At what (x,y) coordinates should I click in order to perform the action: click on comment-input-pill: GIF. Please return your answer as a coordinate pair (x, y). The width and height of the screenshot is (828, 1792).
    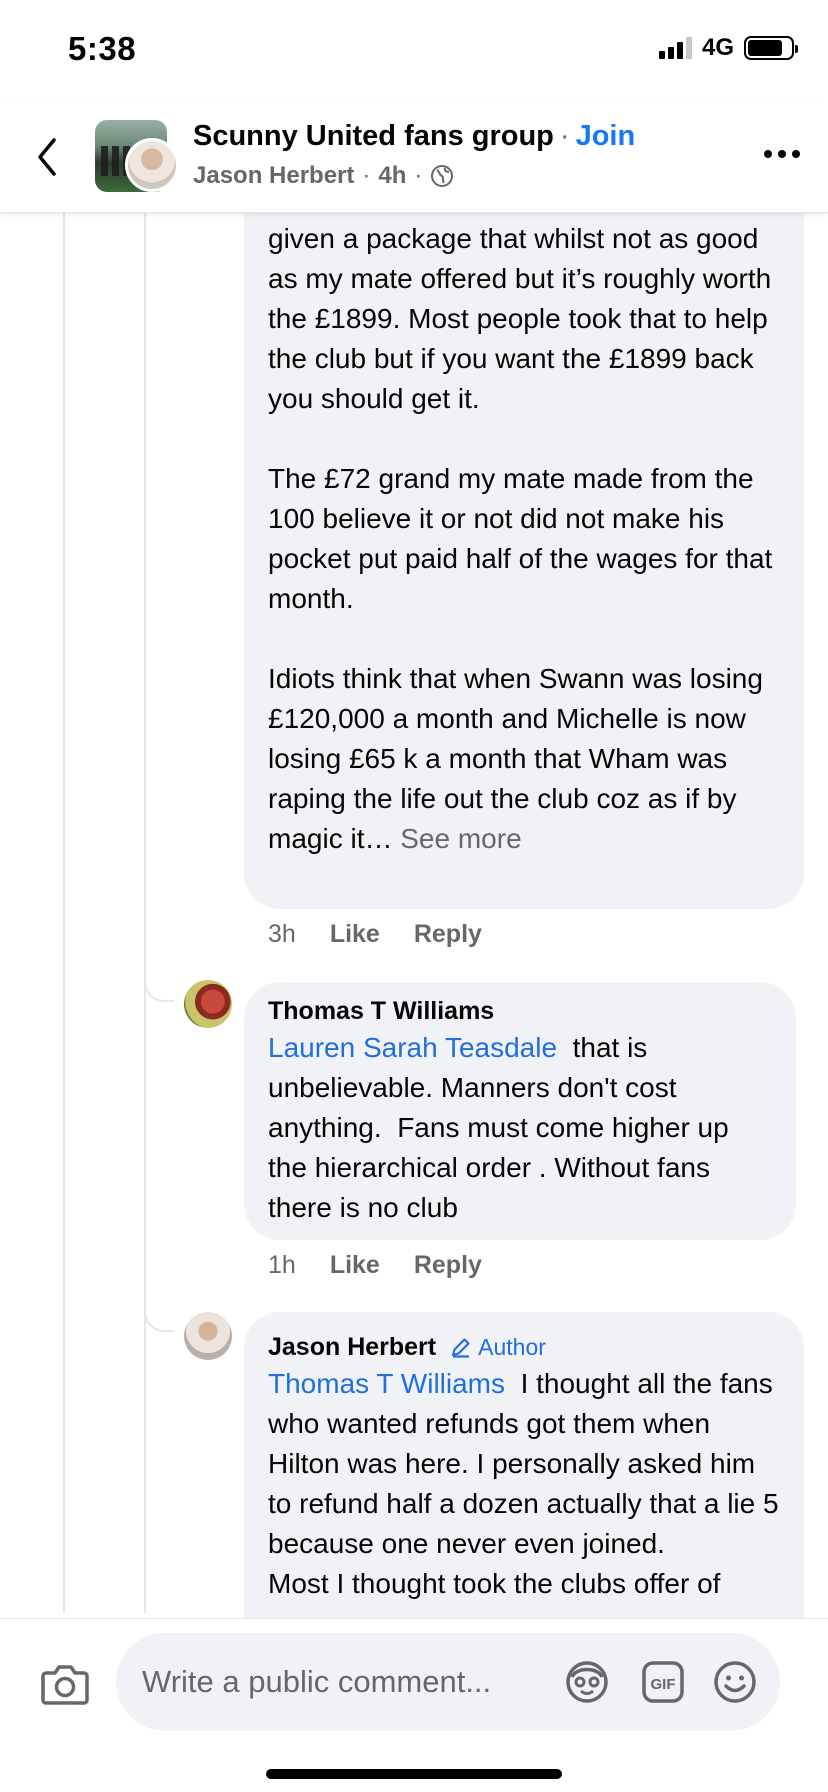
    Looking at the image, I should click on (448, 1682).